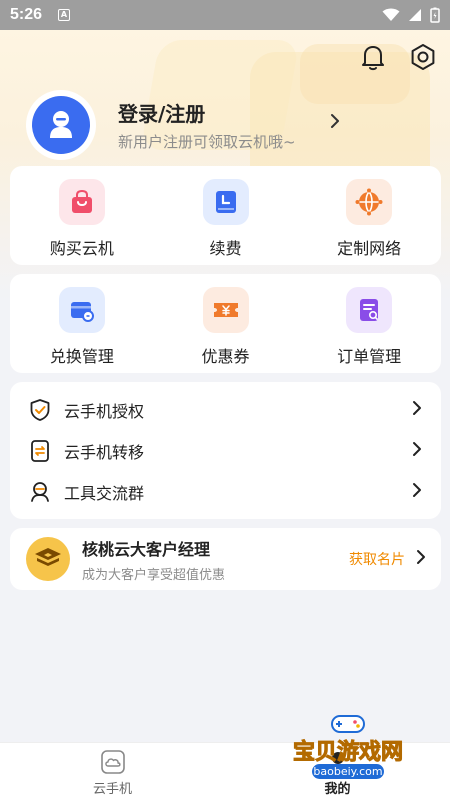 This screenshot has height=800, width=450. I want to click on management-card: 兑换管理 优惠券 订单管理, so click(225, 323).